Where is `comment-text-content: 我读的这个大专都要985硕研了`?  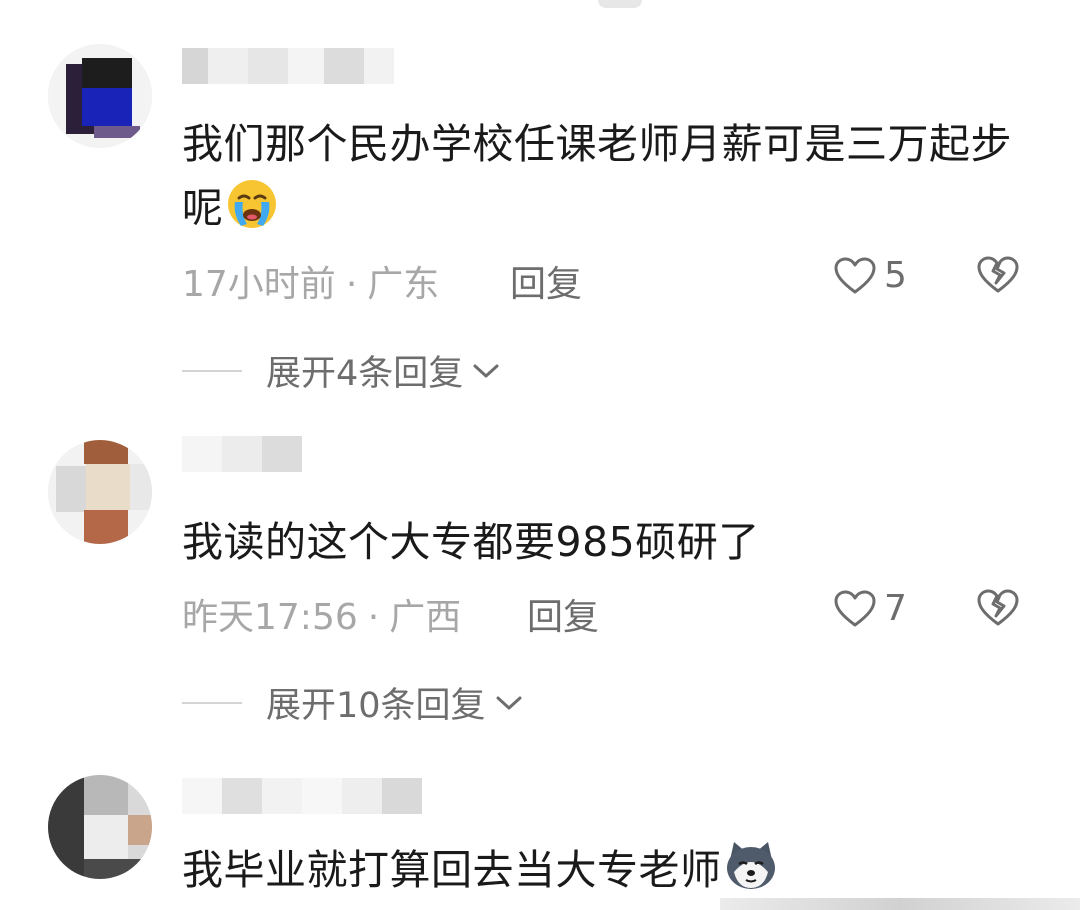 comment-text-content: 我读的这个大专都要985硕研了 is located at coordinates (471, 542).